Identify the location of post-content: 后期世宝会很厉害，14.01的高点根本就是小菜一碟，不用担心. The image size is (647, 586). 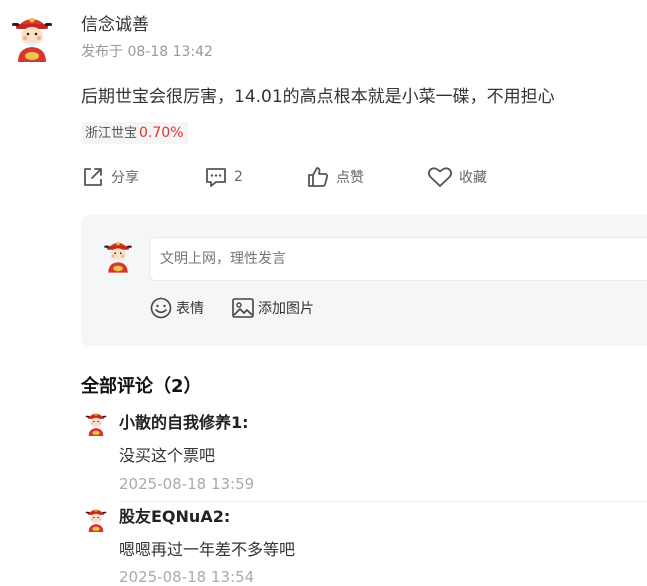
(318, 97).